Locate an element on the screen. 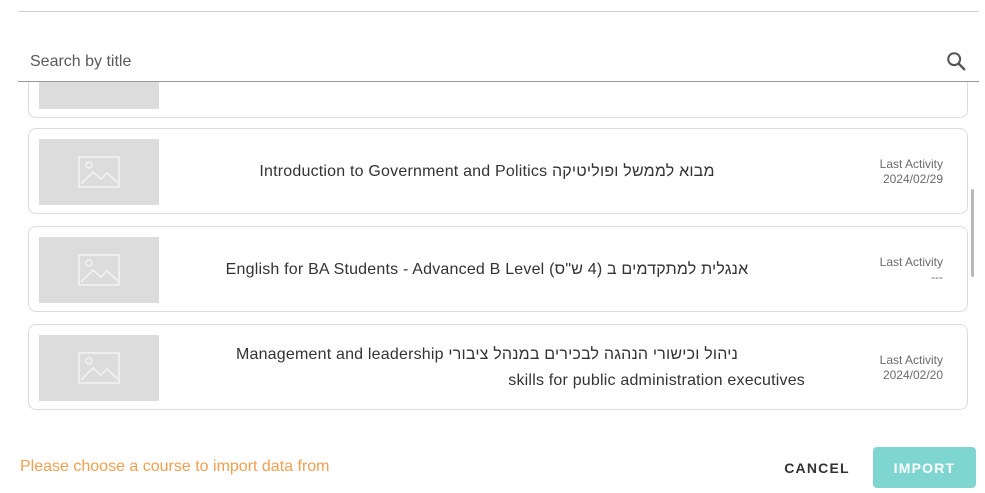 Image resolution: width=985 pixels, height=493 pixels. search-bar is located at coordinates (498, 64).